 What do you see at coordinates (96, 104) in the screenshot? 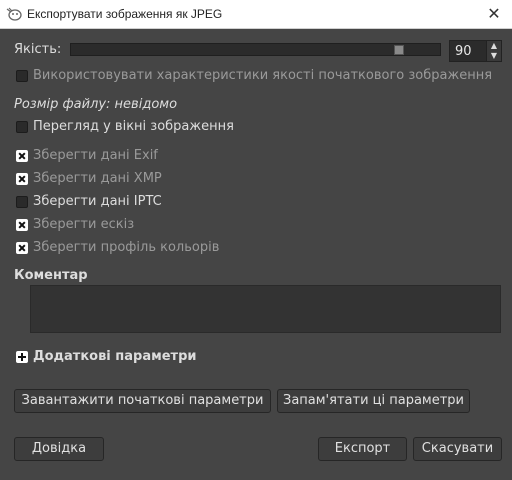
I see `file-size-label: Розмір файлу: невідомо` at bounding box center [96, 104].